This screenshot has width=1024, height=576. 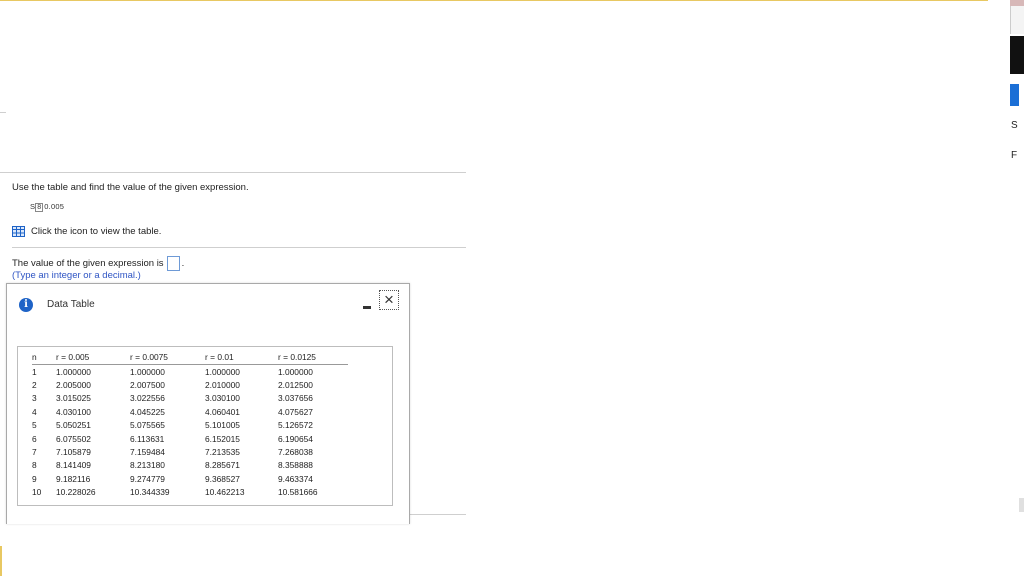 What do you see at coordinates (73, 465) in the screenshot?
I see `value-cell: 8.141409` at bounding box center [73, 465].